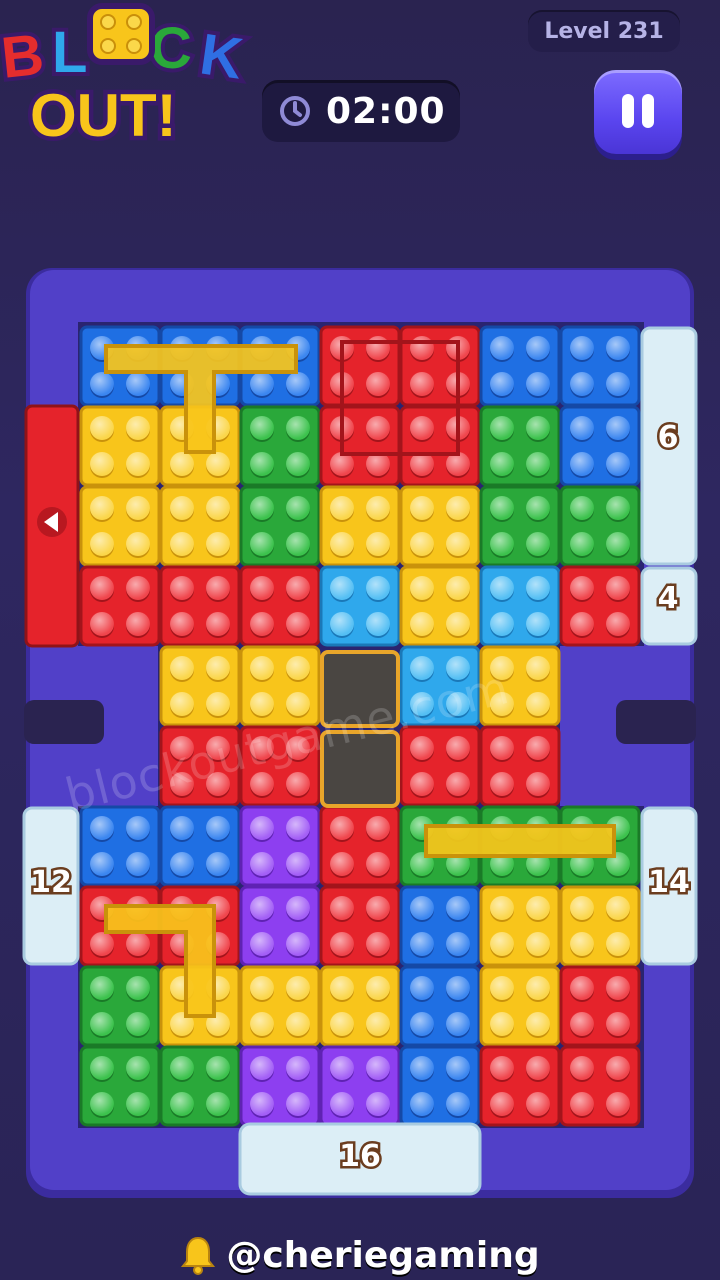  Describe the element at coordinates (52, 522) in the screenshot. I see `arrow-left-icon` at that location.